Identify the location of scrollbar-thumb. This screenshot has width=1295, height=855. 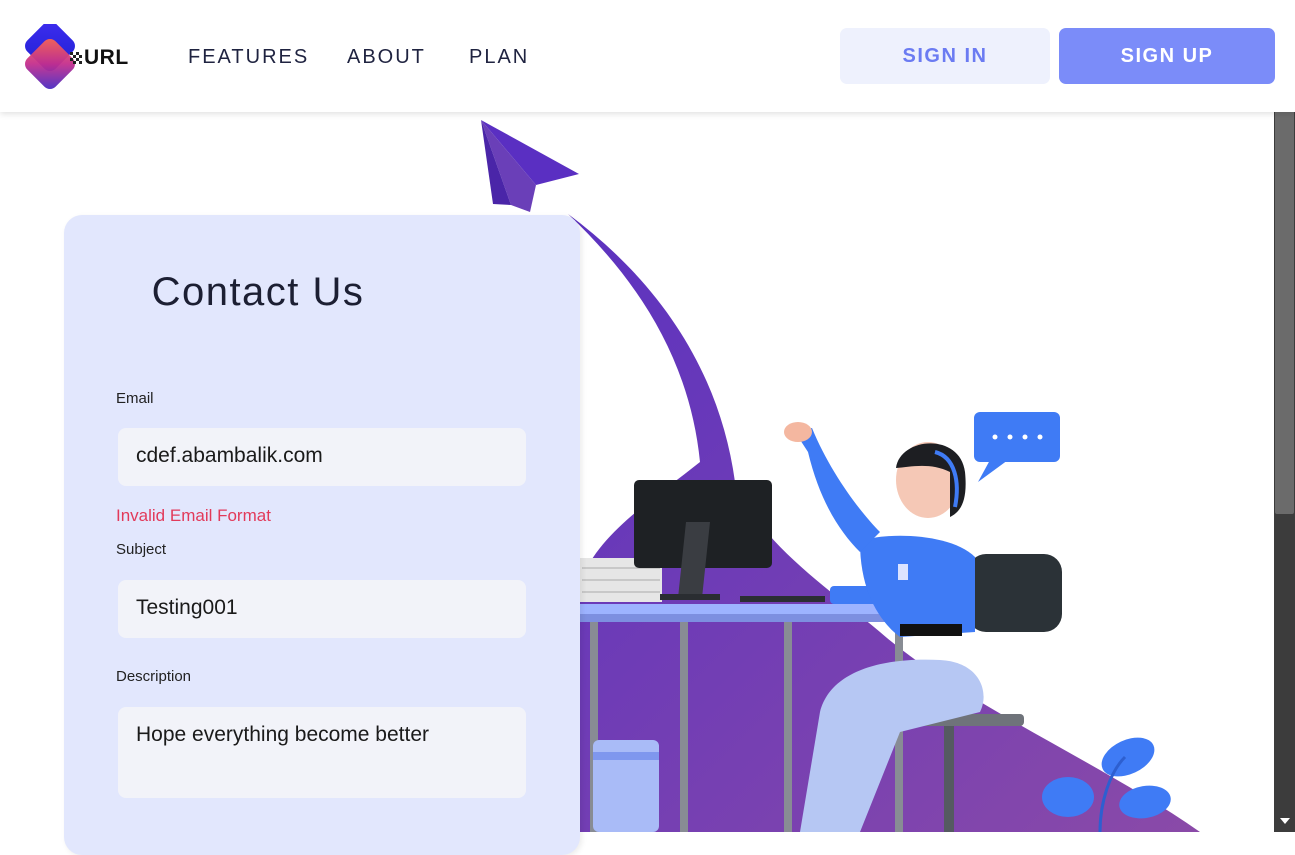
(1284, 313).